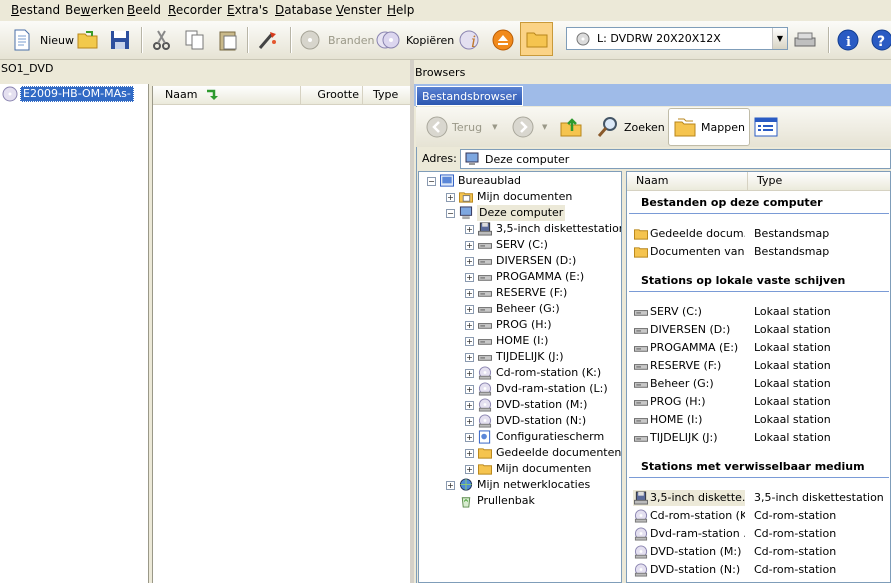 Image resolution: width=891 pixels, height=583 pixels. What do you see at coordinates (732, 366) in the screenshot?
I see `list-item: RESERVE (F:) Lokaal station` at bounding box center [732, 366].